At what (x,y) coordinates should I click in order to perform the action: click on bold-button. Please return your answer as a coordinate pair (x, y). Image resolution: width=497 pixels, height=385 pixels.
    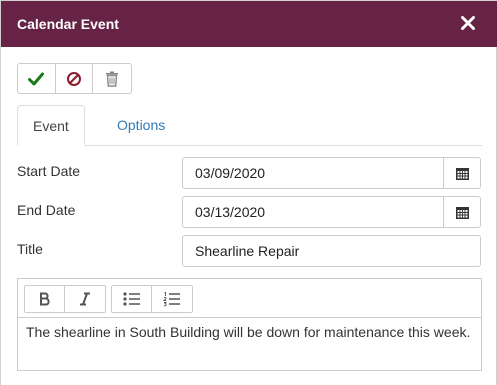
    Looking at the image, I should click on (45, 299).